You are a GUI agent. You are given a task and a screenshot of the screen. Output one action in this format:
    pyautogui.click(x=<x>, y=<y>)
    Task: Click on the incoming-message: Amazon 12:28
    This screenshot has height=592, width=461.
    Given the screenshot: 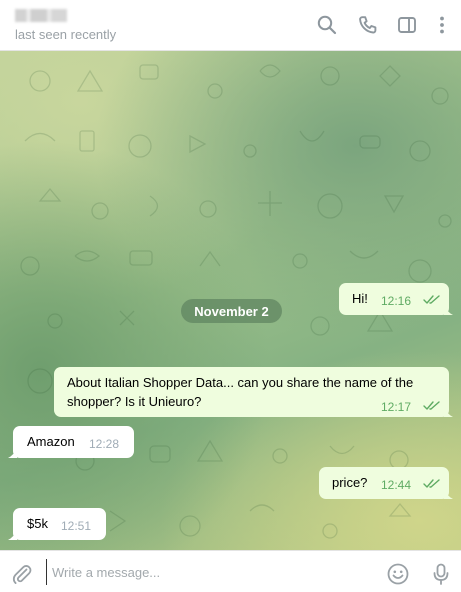 What is the action you would take?
    pyautogui.click(x=71, y=442)
    